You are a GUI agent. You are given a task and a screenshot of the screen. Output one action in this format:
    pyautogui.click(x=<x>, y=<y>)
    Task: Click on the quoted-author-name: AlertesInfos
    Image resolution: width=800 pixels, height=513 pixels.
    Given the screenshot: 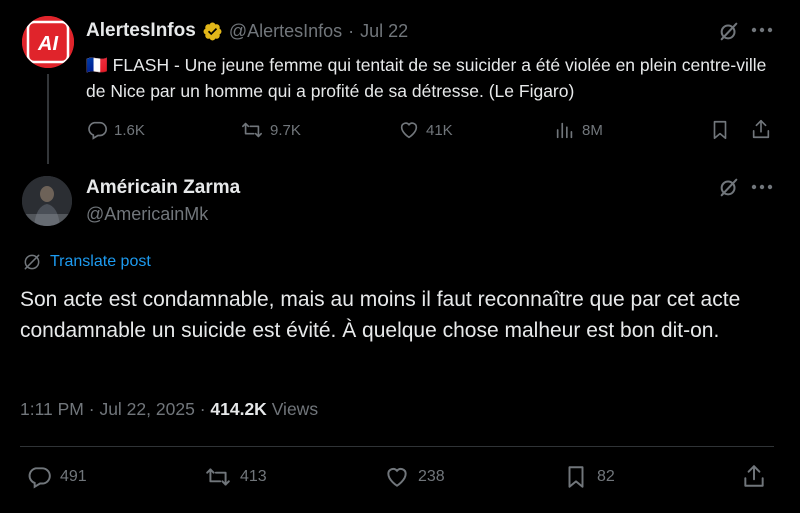 What is the action you would take?
    pyautogui.click(x=141, y=31)
    